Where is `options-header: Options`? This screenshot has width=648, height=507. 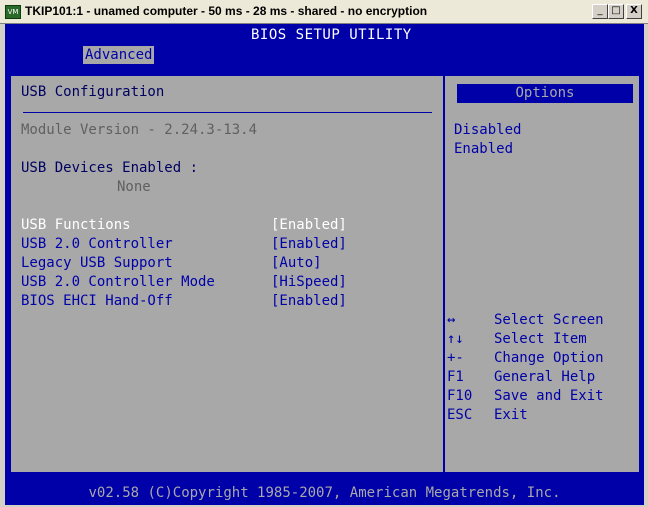 options-header: Options is located at coordinates (545, 93).